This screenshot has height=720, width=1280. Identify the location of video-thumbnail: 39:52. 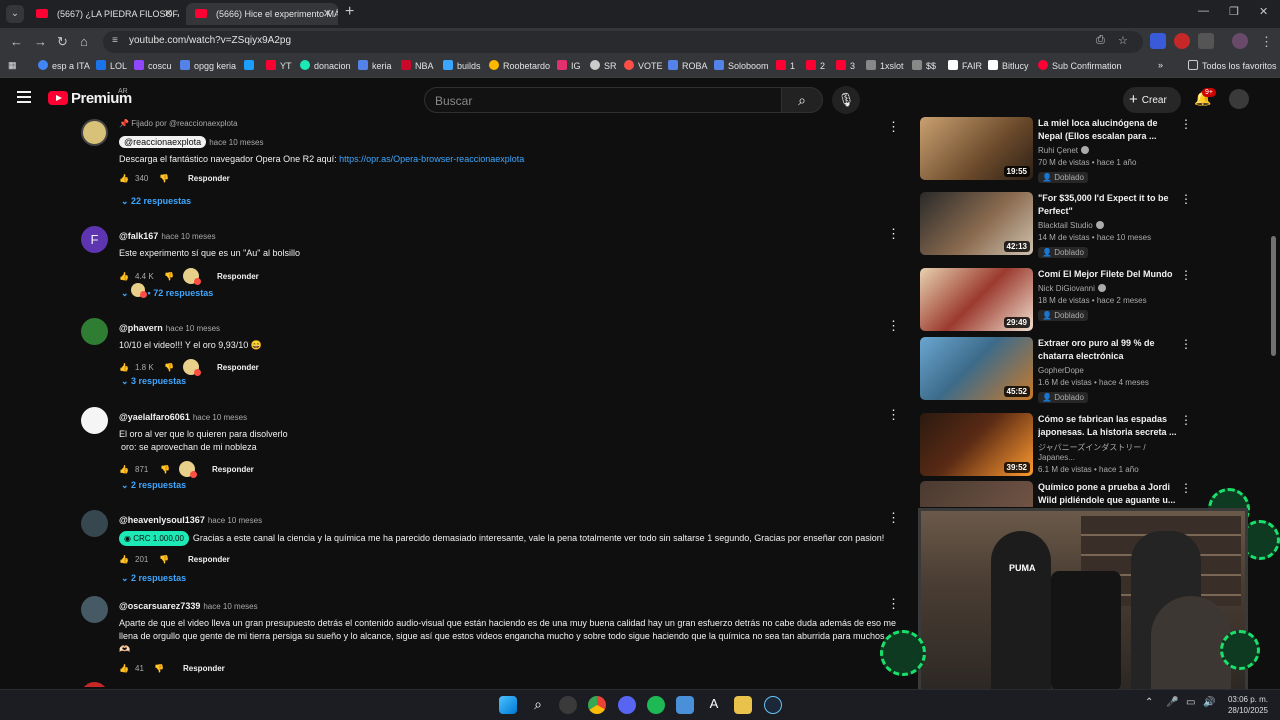
(976, 444).